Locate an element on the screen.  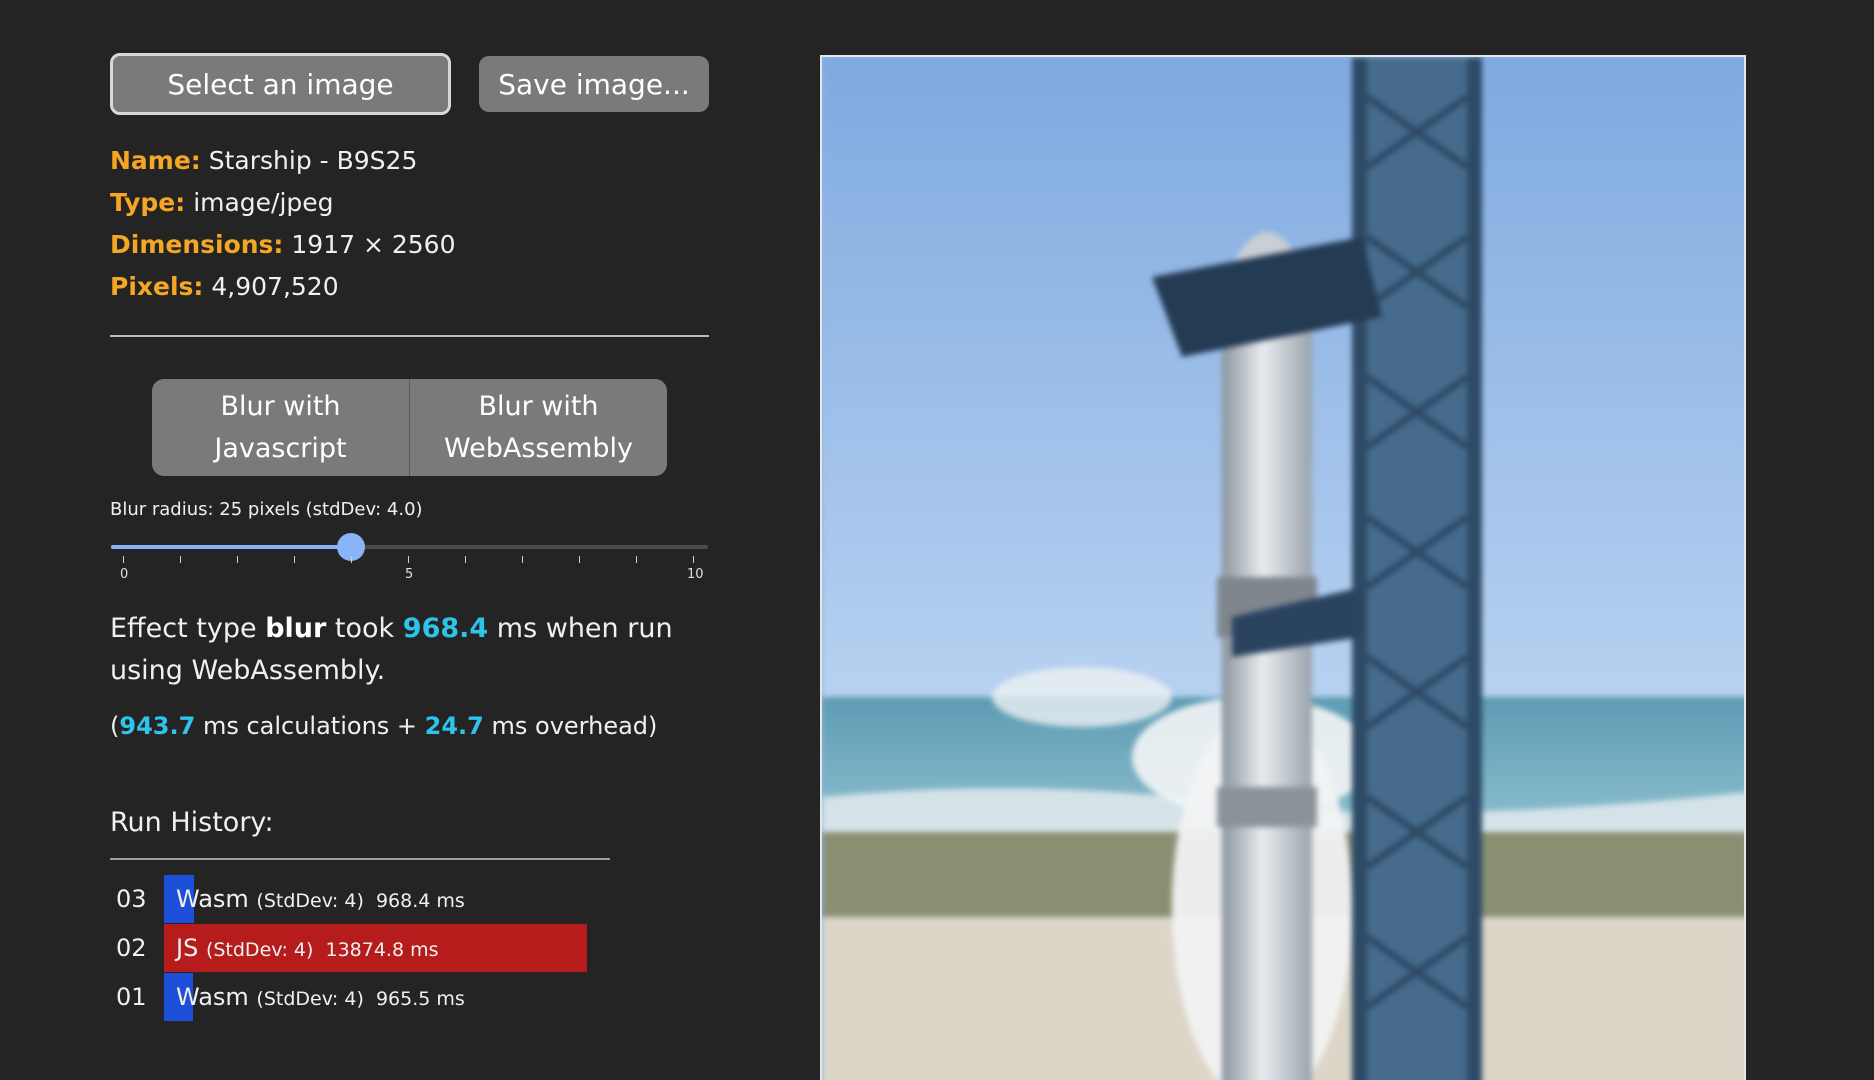
effect-took: took is located at coordinates (364, 628).